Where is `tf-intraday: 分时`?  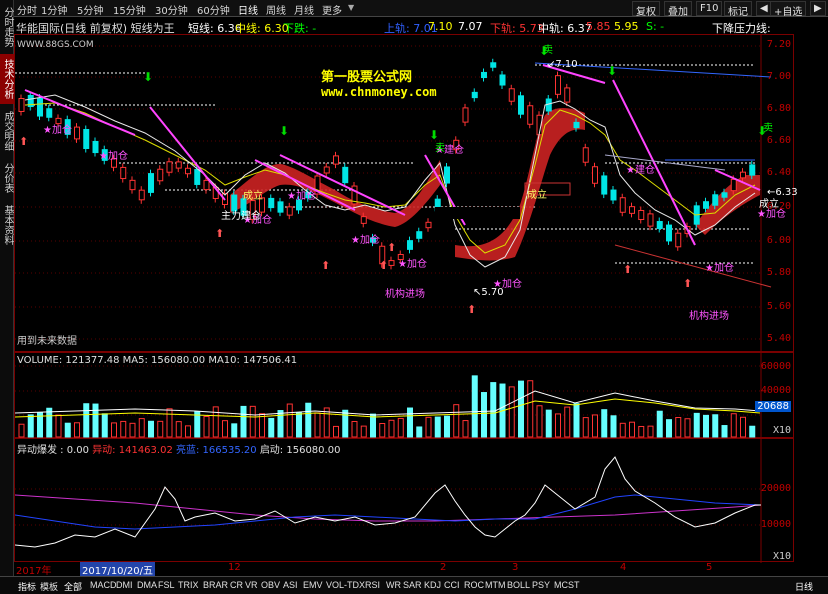
tf-intraday: 分时 is located at coordinates (27, 9).